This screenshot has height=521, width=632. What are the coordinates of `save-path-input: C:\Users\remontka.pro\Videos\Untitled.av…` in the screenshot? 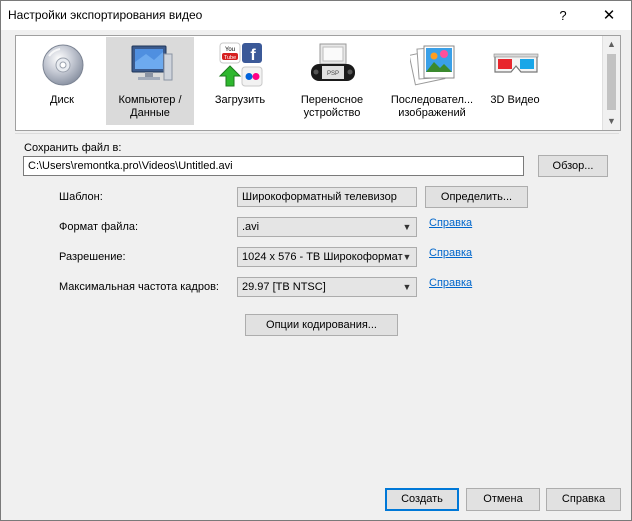 It's located at (273, 166).